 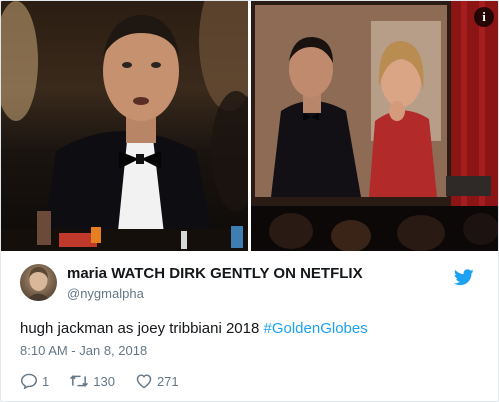 I want to click on hashtag-link: #GoldenGlobes, so click(x=316, y=328).